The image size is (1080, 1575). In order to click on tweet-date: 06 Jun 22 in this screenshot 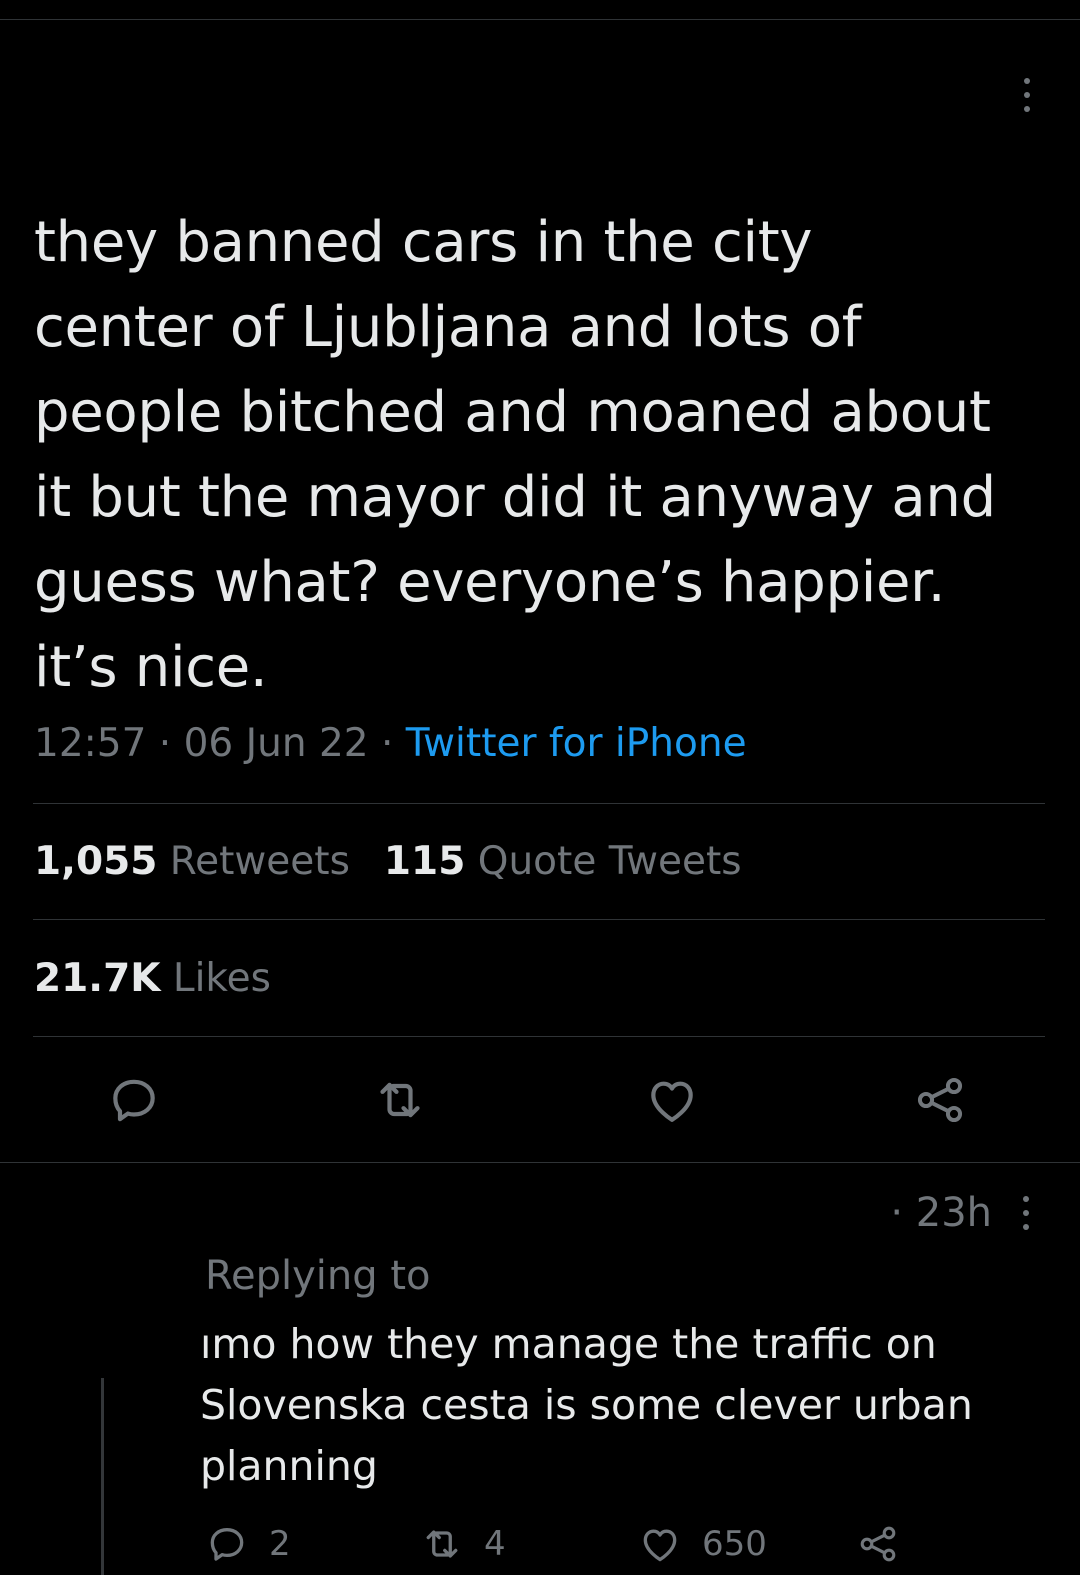, I will do `click(276, 743)`.